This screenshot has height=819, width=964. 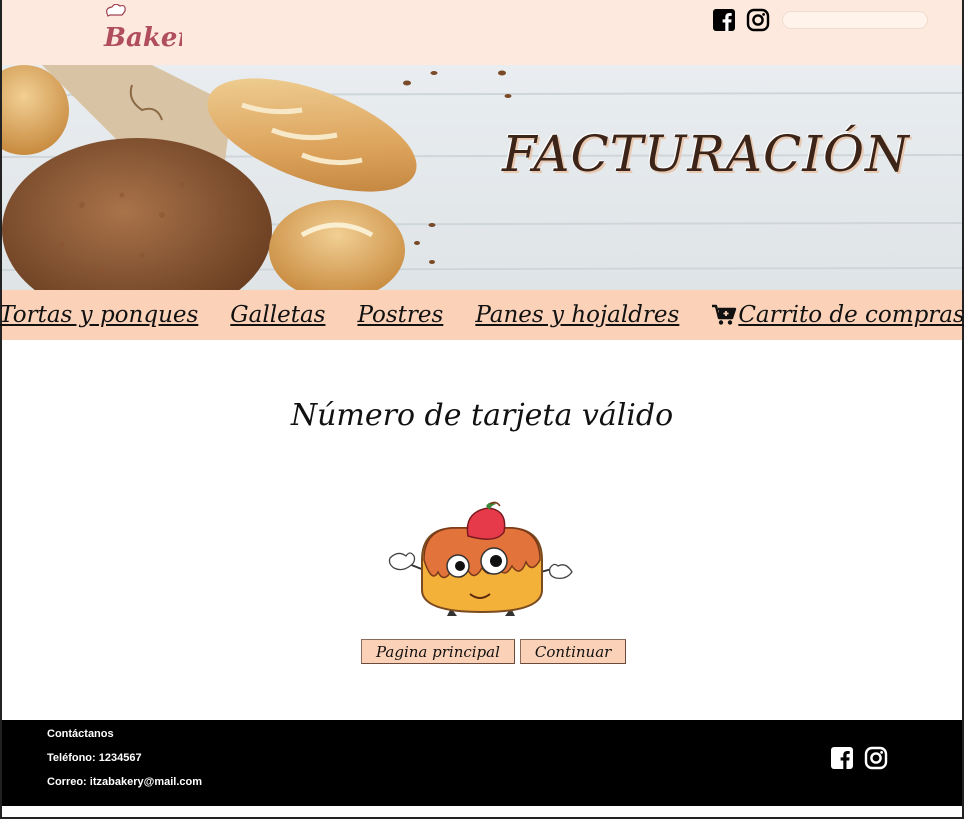 What do you see at coordinates (724, 314) in the screenshot?
I see `cart-icon` at bounding box center [724, 314].